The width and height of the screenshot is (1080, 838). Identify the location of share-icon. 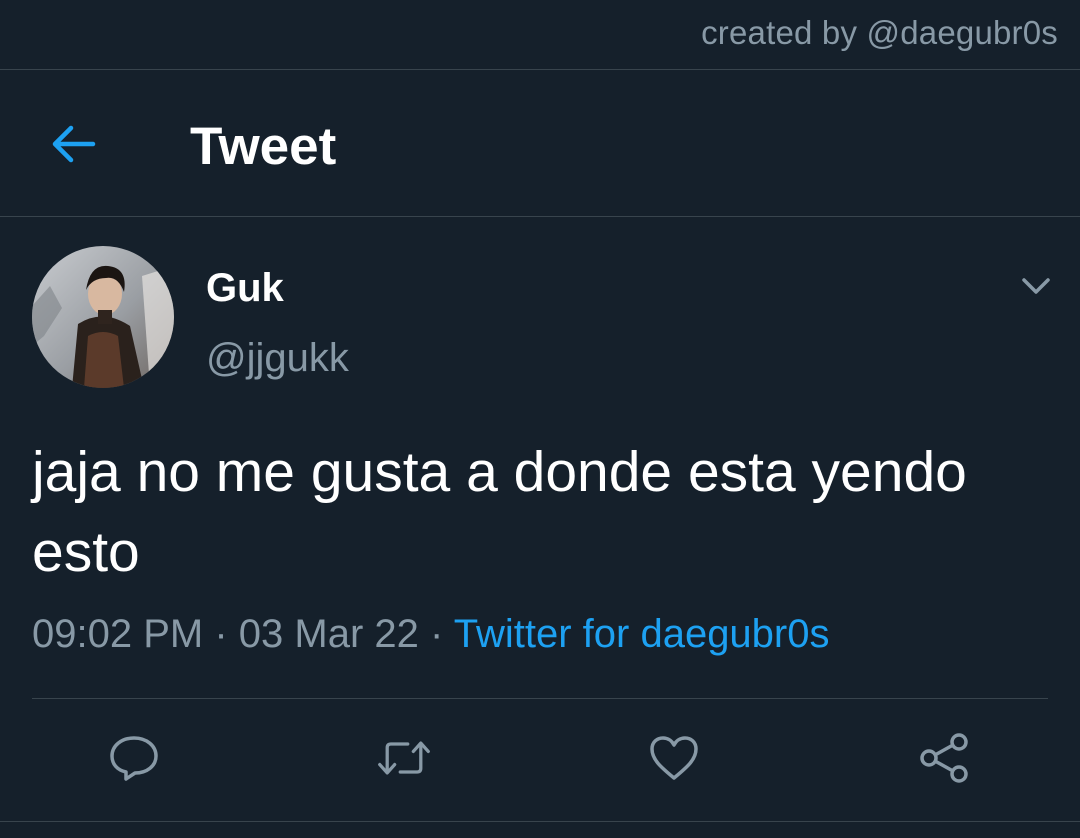
(944, 758).